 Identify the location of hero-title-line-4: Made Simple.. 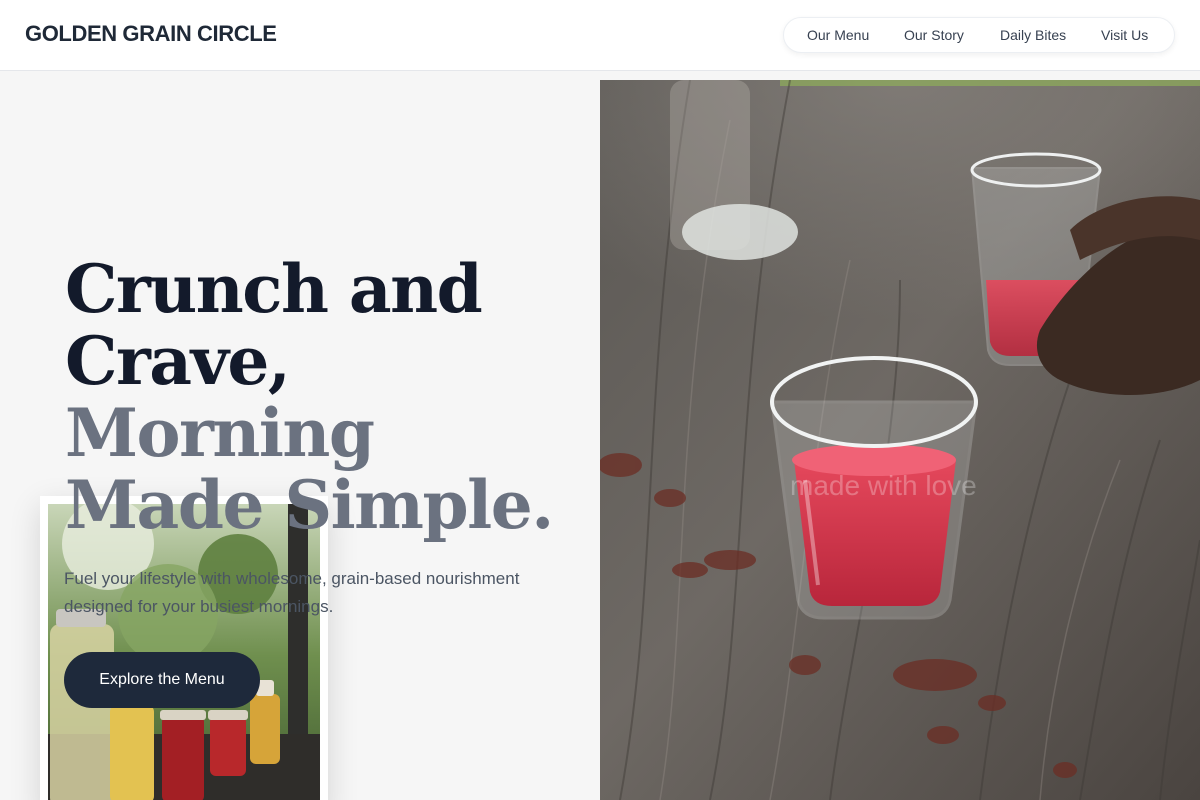
(309, 505).